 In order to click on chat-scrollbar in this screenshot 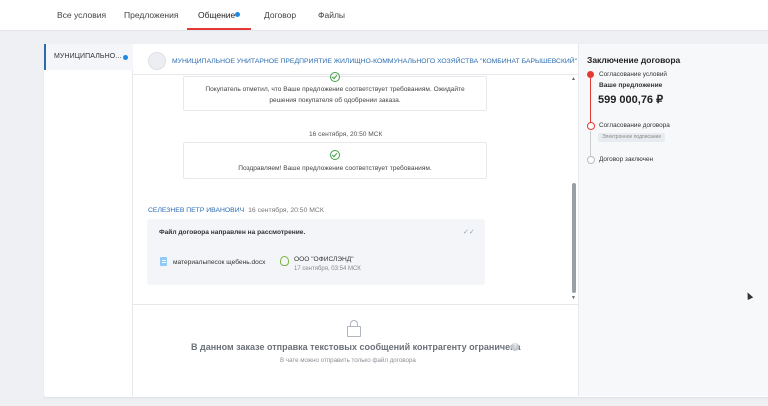, I will do `click(574, 238)`.